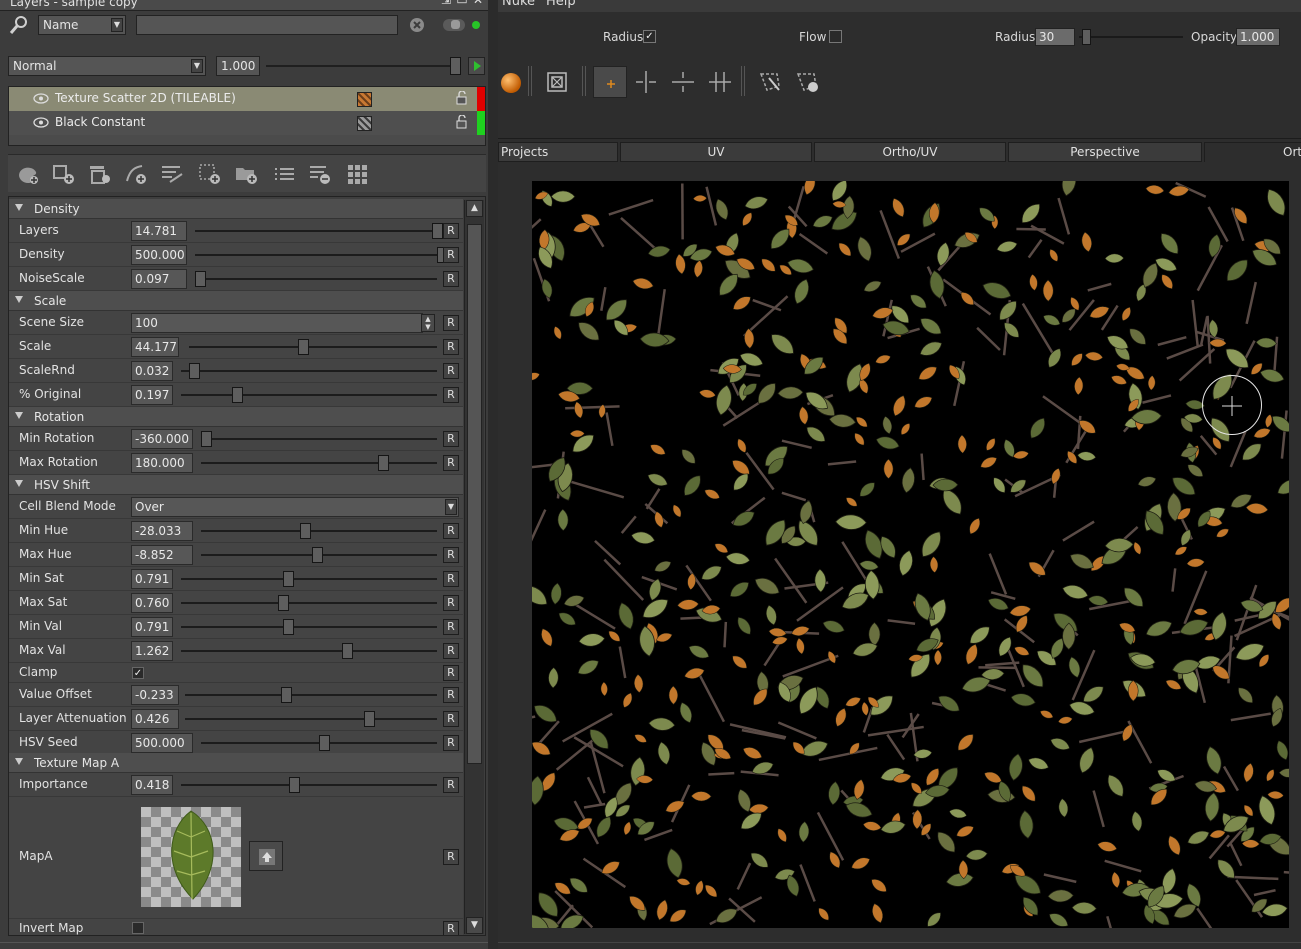  I want to click on tab-uv: UV, so click(716, 152).